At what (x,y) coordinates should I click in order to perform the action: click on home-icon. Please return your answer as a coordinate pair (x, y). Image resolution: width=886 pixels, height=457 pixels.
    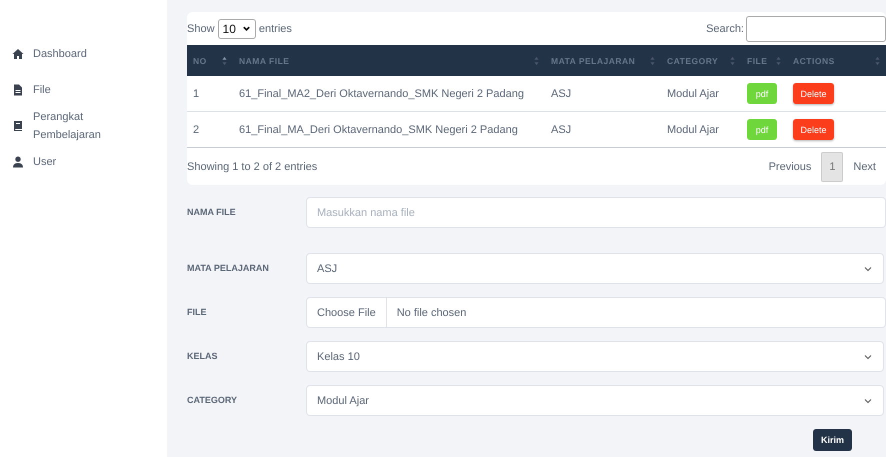
    Looking at the image, I should click on (18, 54).